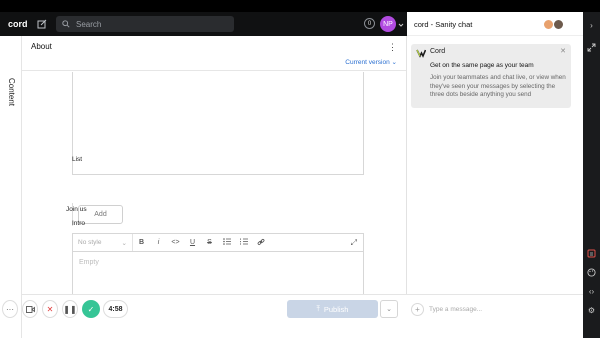  What do you see at coordinates (11, 92) in the screenshot?
I see `tab-content: Content` at bounding box center [11, 92].